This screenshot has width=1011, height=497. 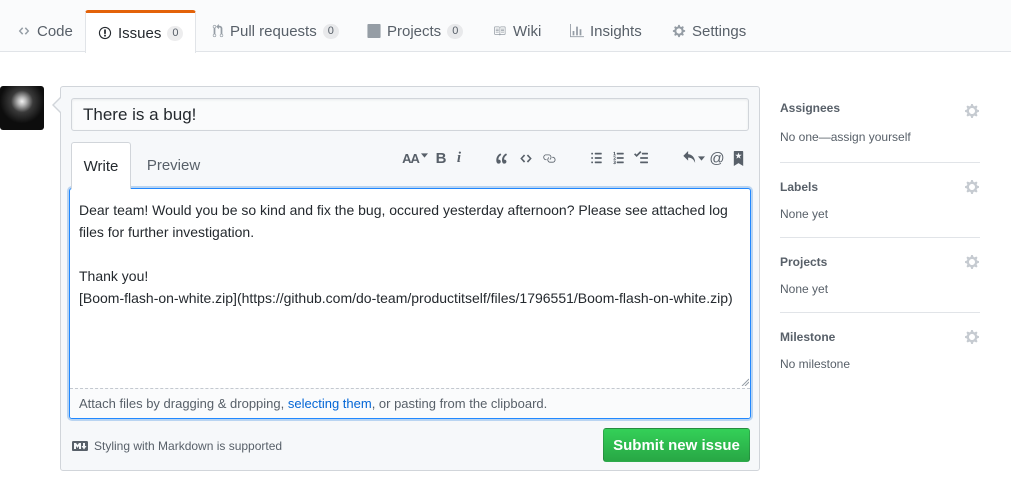 I want to click on markdown-icon, so click(x=80, y=446).